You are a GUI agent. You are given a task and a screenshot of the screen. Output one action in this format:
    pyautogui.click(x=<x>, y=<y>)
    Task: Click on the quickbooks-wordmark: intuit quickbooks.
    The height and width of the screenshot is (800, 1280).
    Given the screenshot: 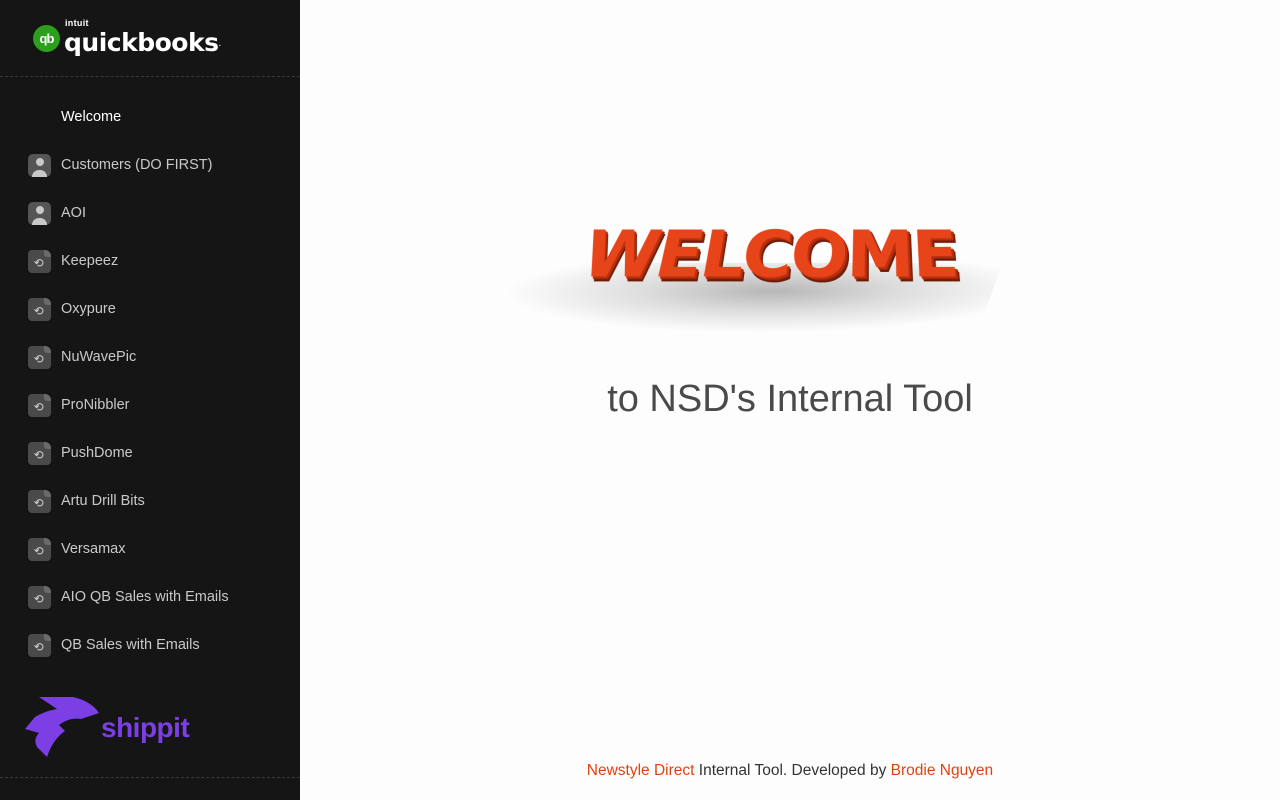 What is the action you would take?
    pyautogui.click(x=143, y=36)
    